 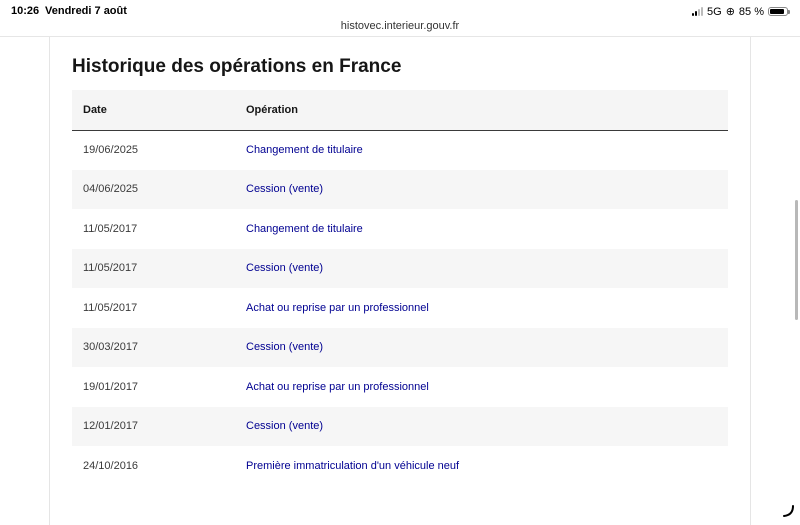 What do you see at coordinates (714, 11) in the screenshot?
I see `network-label: 5G` at bounding box center [714, 11].